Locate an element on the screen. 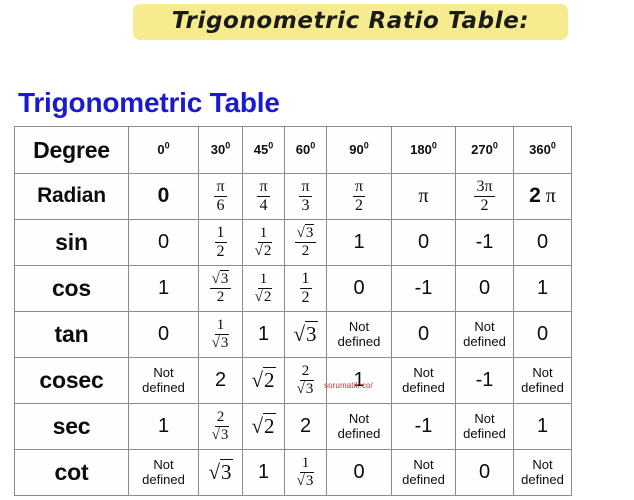  cell-sec-180: -1 is located at coordinates (423, 426).